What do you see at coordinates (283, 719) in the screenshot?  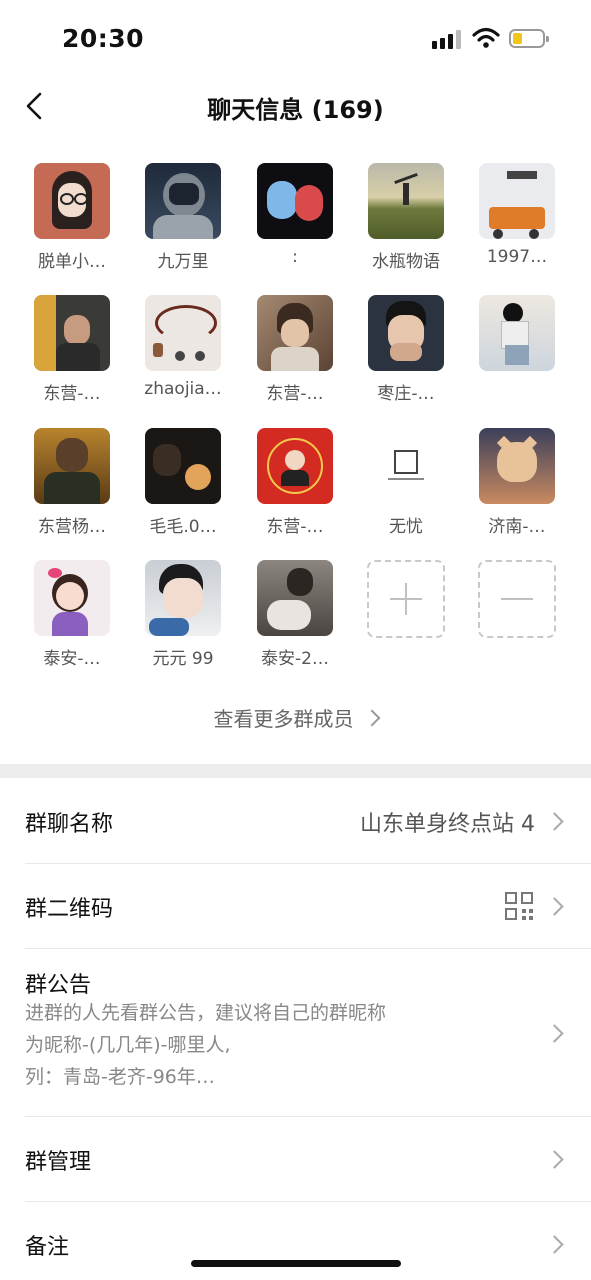 I see `view-more-members-label: 查看更多群成员` at bounding box center [283, 719].